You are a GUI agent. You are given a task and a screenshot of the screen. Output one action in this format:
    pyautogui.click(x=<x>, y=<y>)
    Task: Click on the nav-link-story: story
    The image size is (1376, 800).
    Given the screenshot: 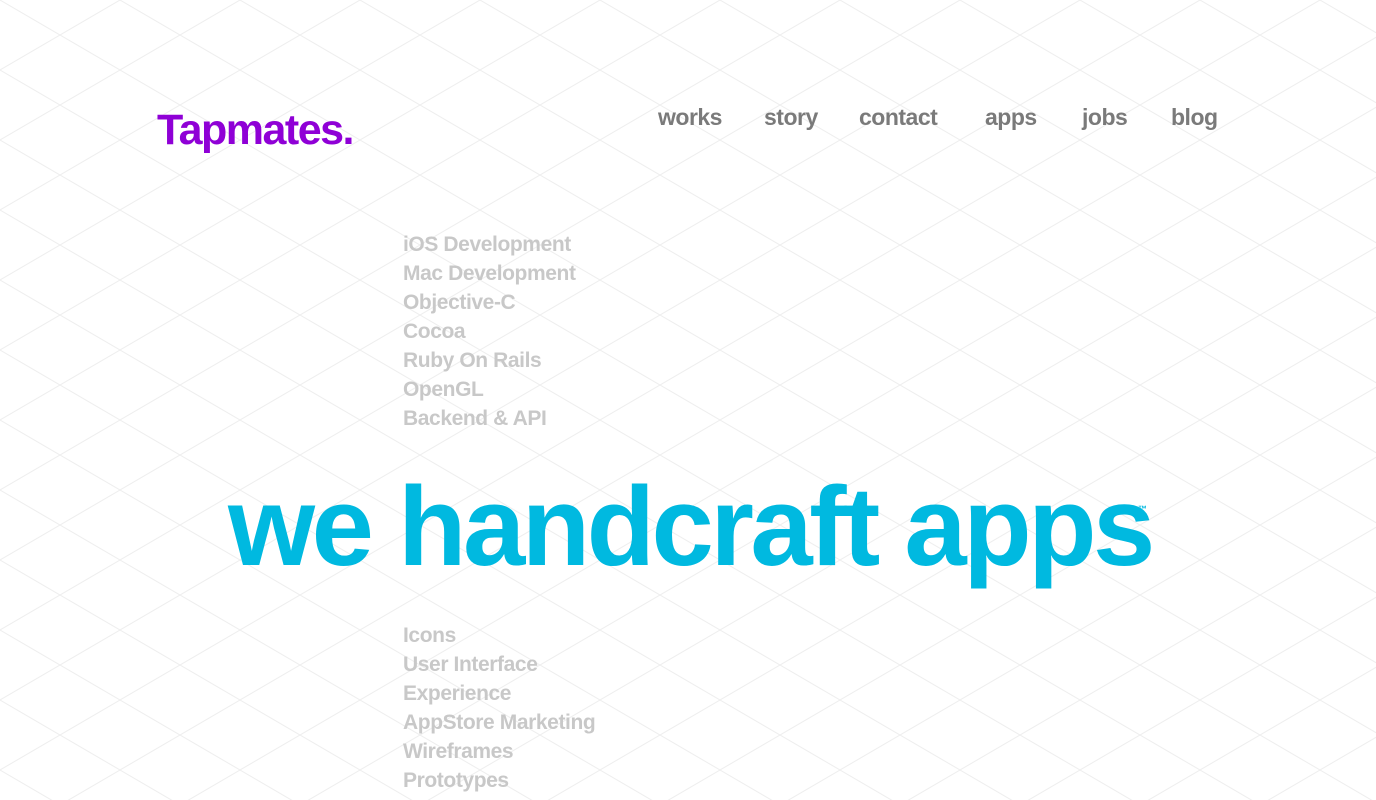 What is the action you would take?
    pyautogui.click(x=791, y=117)
    